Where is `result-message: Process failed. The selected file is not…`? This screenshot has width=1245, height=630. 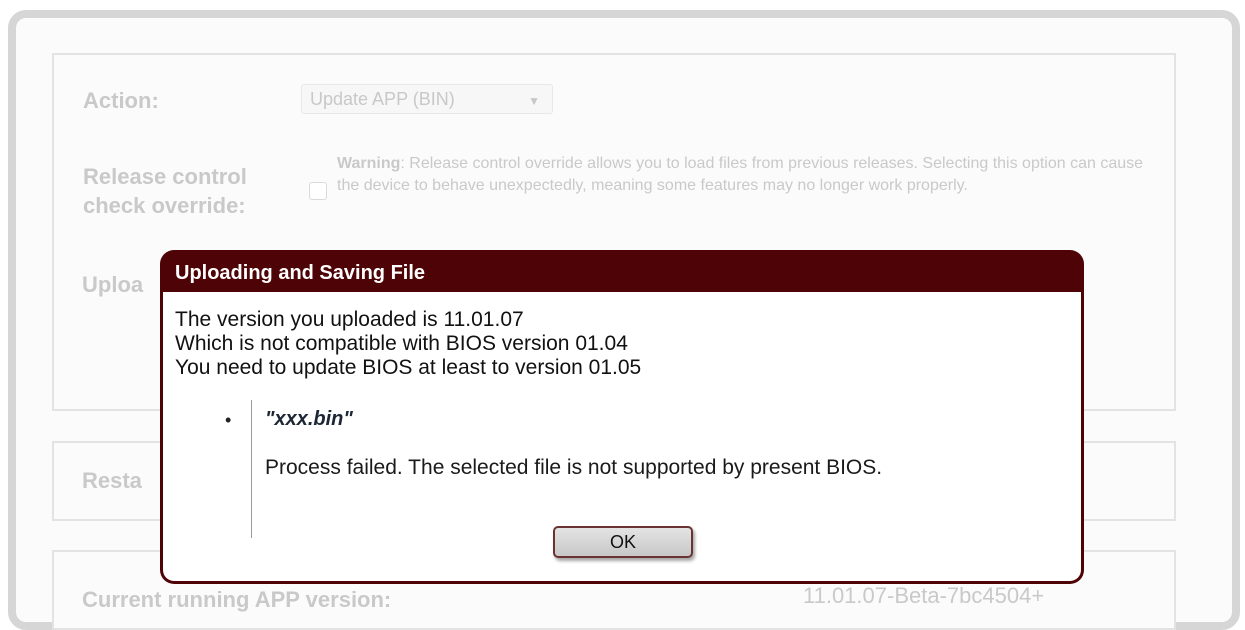 result-message: Process failed. The selected file is not… is located at coordinates (574, 467).